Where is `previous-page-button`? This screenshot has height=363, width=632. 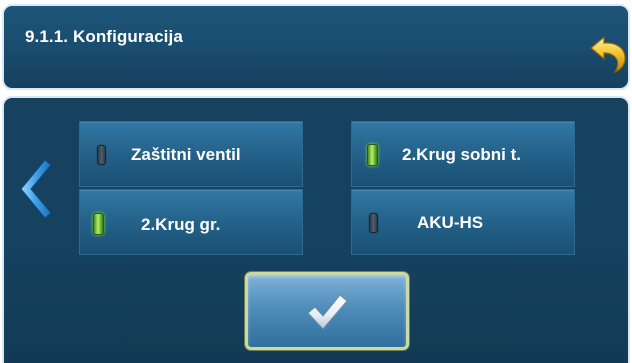
previous-page-button is located at coordinates (34, 189).